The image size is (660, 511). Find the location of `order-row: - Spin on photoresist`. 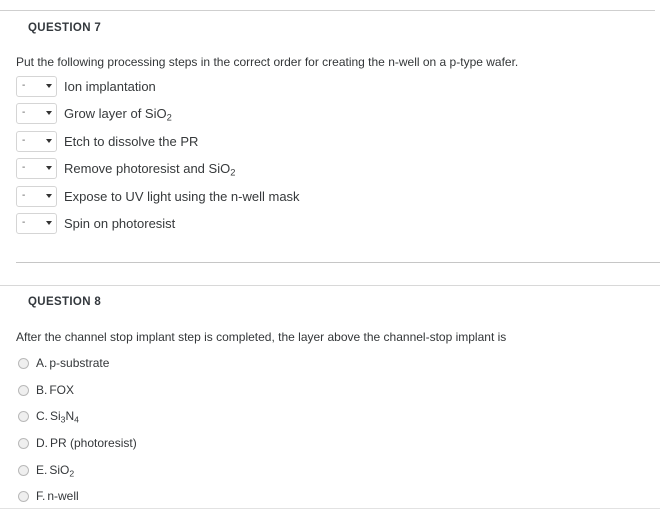

order-row: - Spin on photoresist is located at coordinates (95, 223).